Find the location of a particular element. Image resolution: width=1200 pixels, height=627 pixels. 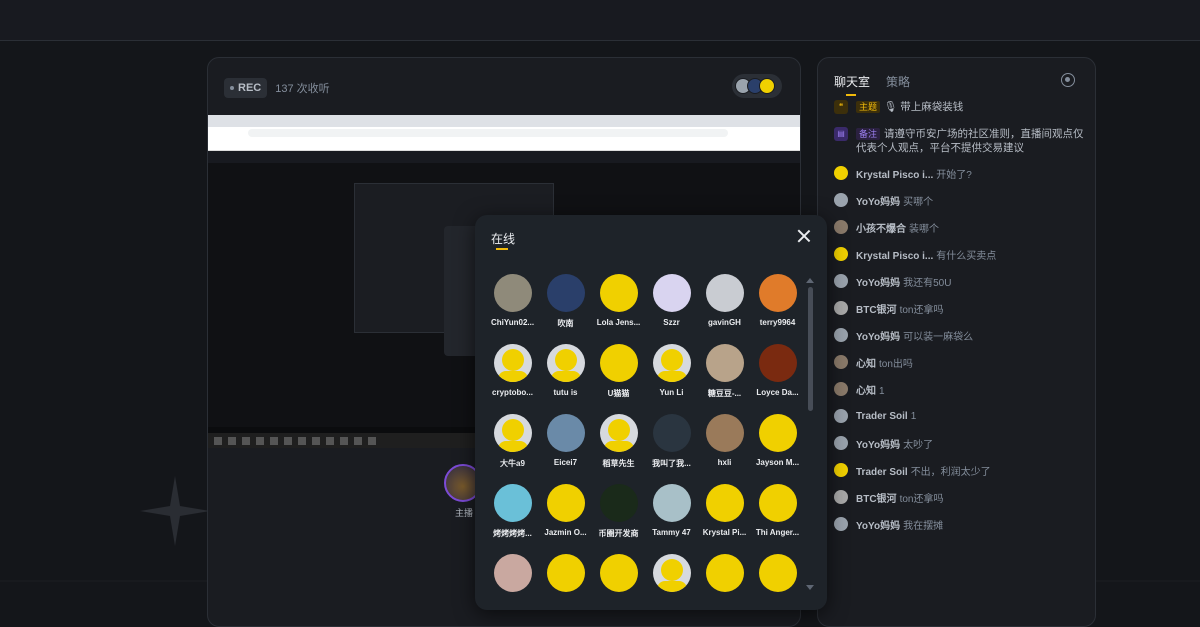

speaker-avatars is located at coordinates (757, 86).